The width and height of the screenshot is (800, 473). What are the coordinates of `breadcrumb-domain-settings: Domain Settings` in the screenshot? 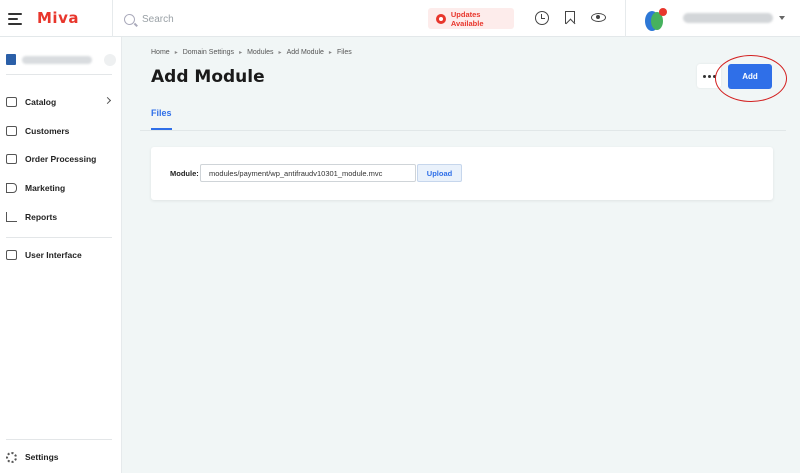 It's located at (208, 52).